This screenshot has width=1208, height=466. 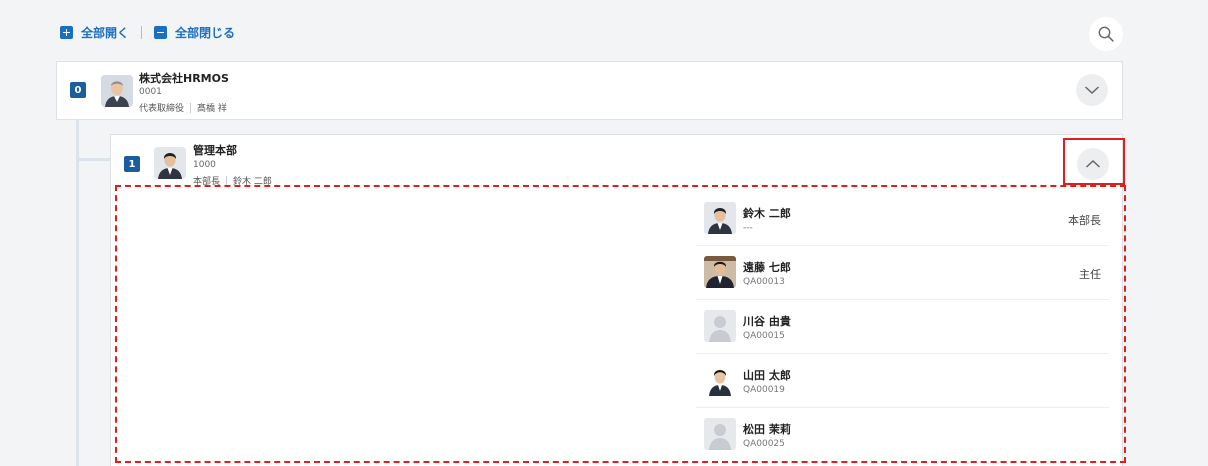 What do you see at coordinates (162, 109) in the screenshot?
I see `leader-title: 代表取締役` at bounding box center [162, 109].